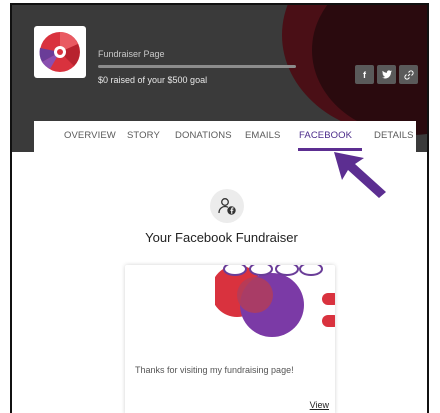 The height and width of the screenshot is (413, 440). I want to click on fundraising-progress-bar, so click(197, 66).